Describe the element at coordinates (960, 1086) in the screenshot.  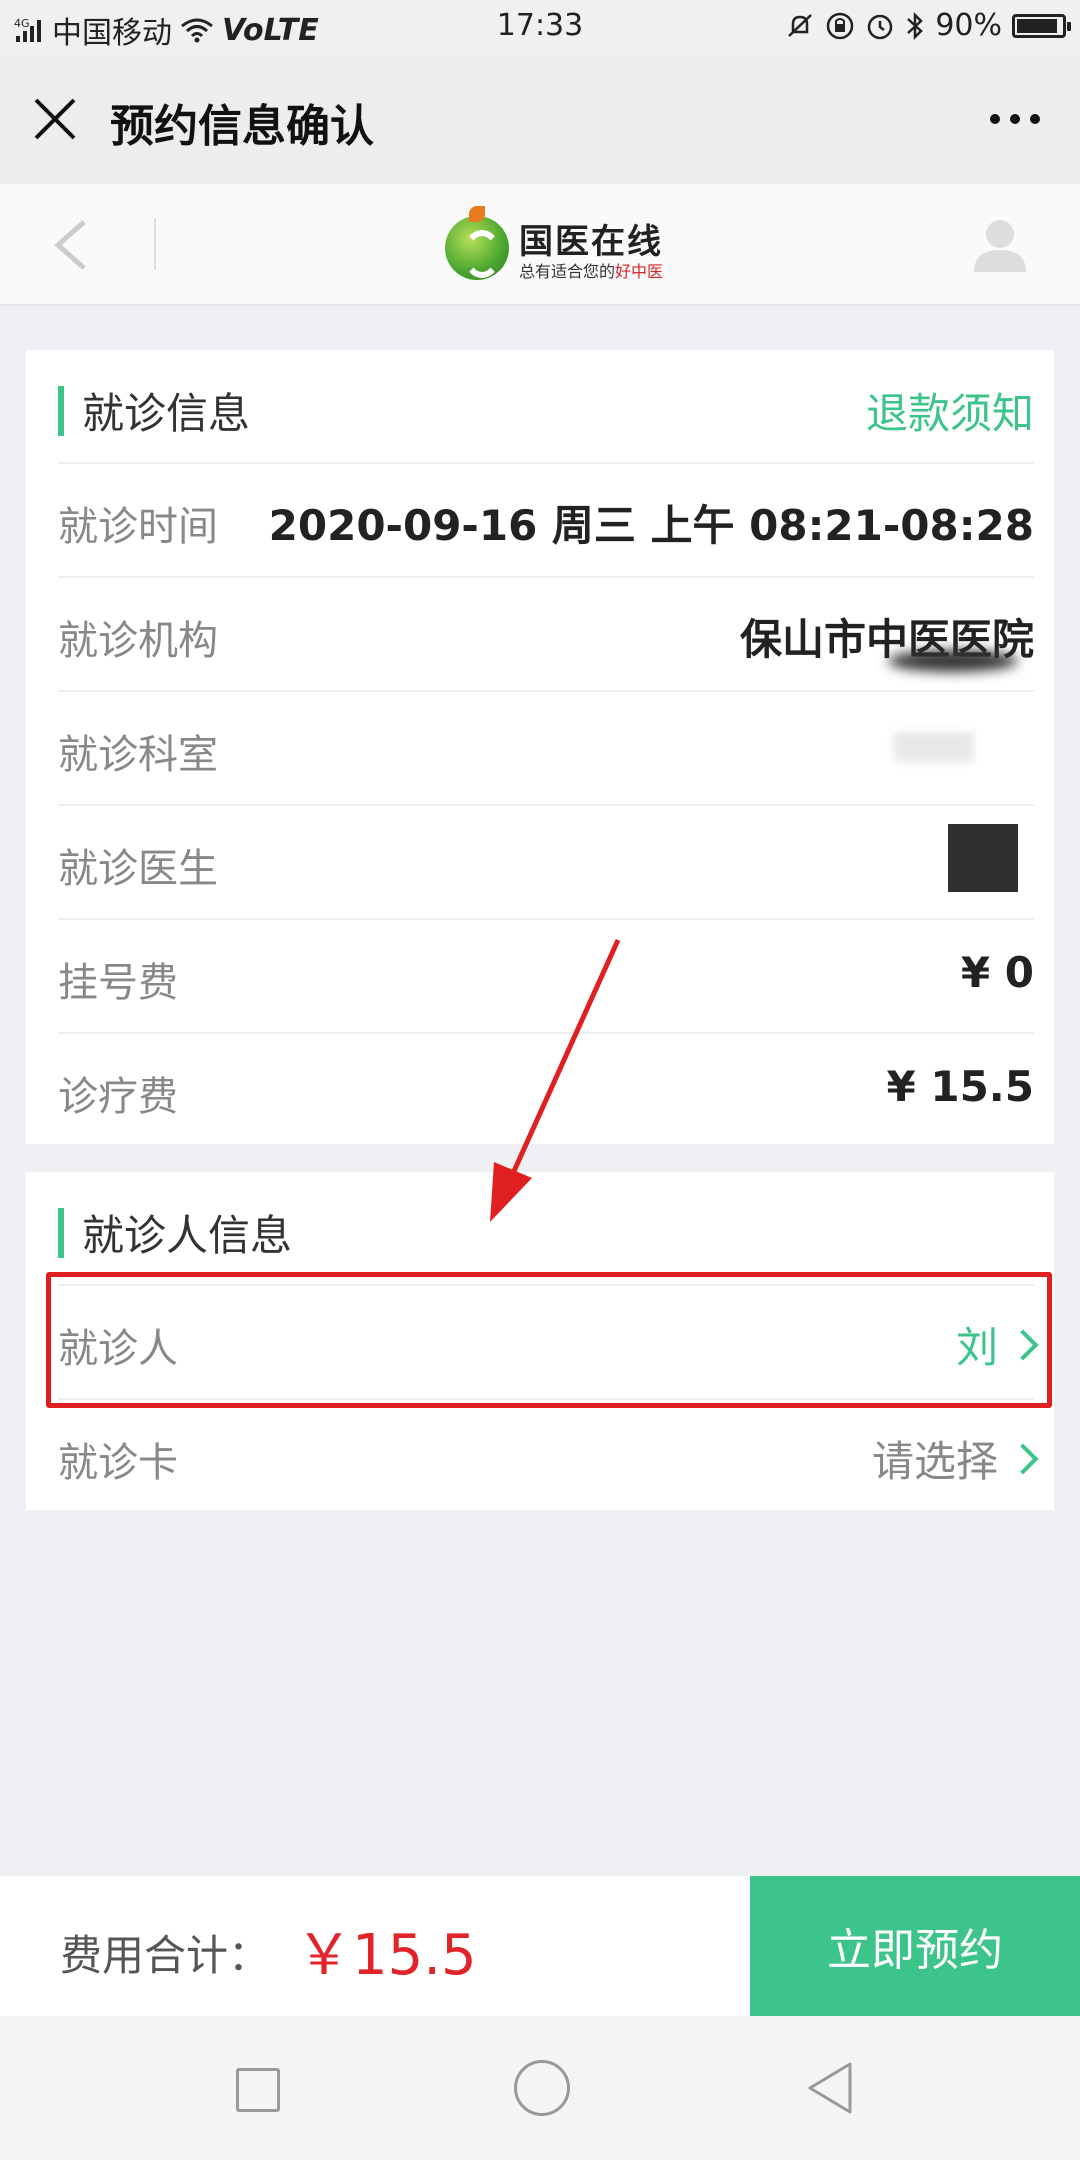
I see `treatment-fee-value: ¥ 15.5` at that location.